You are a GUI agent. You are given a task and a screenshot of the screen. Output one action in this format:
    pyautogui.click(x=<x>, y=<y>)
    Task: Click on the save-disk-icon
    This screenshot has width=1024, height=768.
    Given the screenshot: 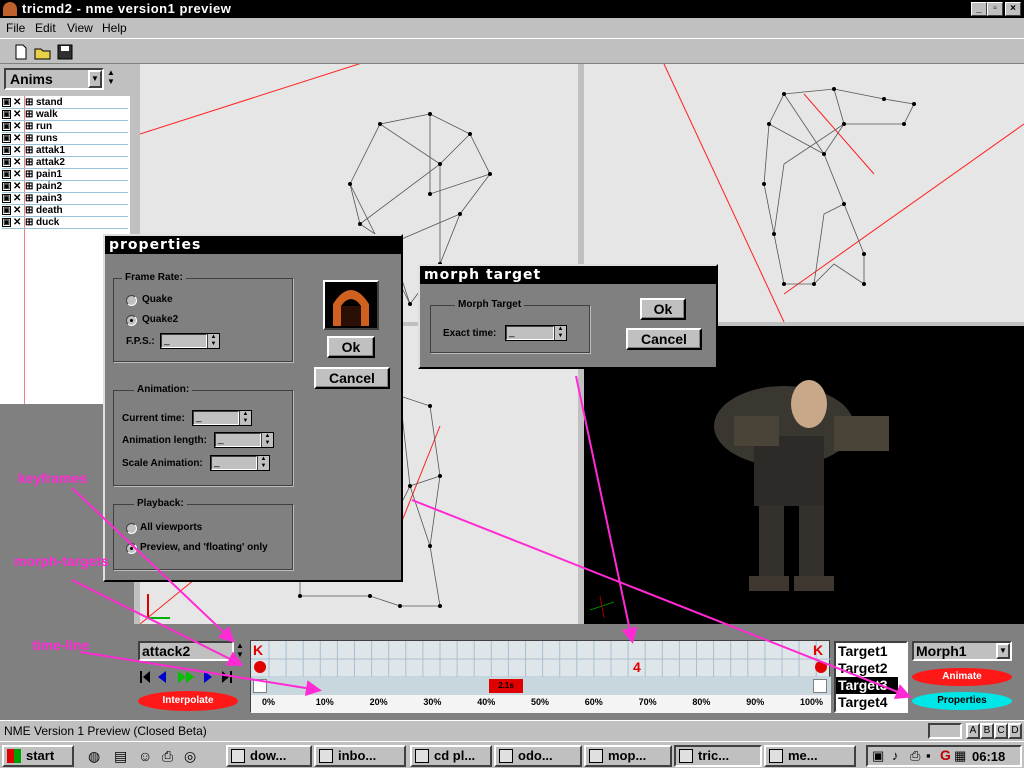 What is the action you would take?
    pyautogui.click(x=65, y=52)
    